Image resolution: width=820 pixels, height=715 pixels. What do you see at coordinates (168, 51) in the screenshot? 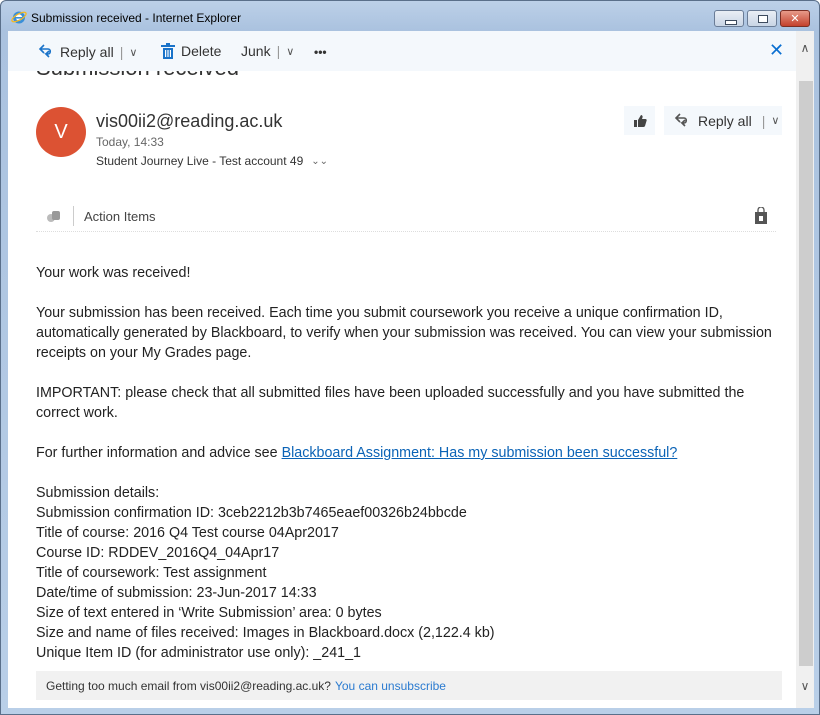
I see `trash-icon` at bounding box center [168, 51].